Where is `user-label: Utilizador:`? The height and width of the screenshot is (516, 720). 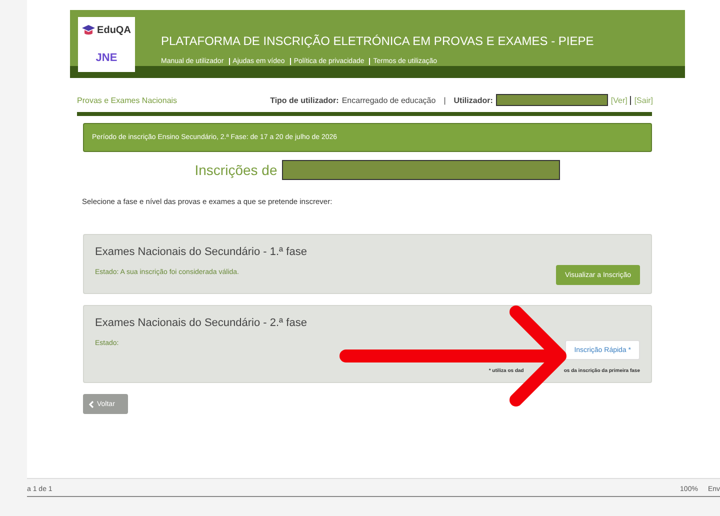
user-label: Utilizador: is located at coordinates (473, 100).